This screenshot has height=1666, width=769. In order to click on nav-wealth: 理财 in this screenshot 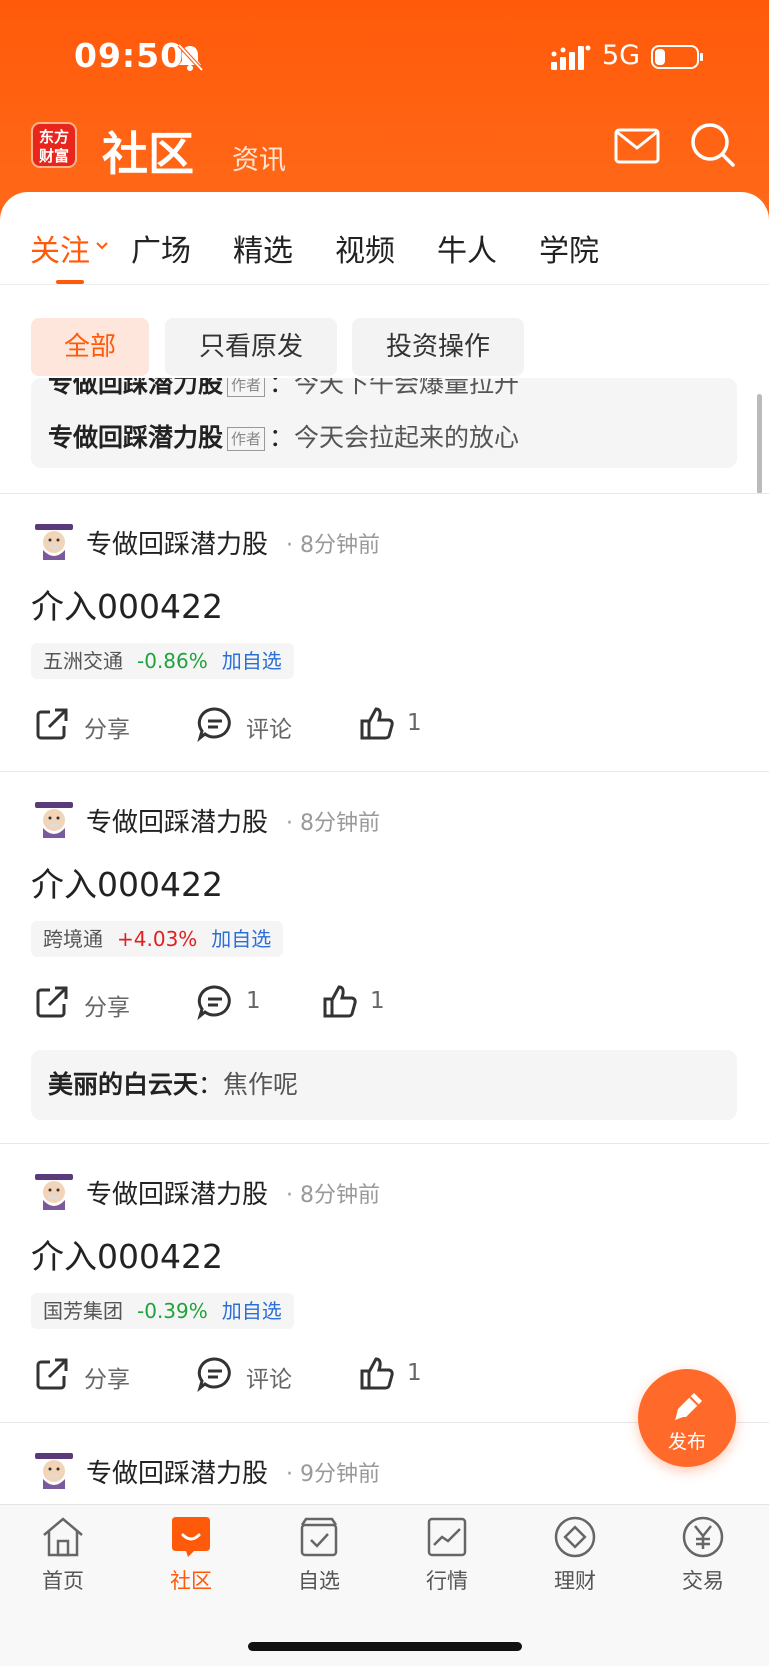, I will do `click(575, 1555)`.